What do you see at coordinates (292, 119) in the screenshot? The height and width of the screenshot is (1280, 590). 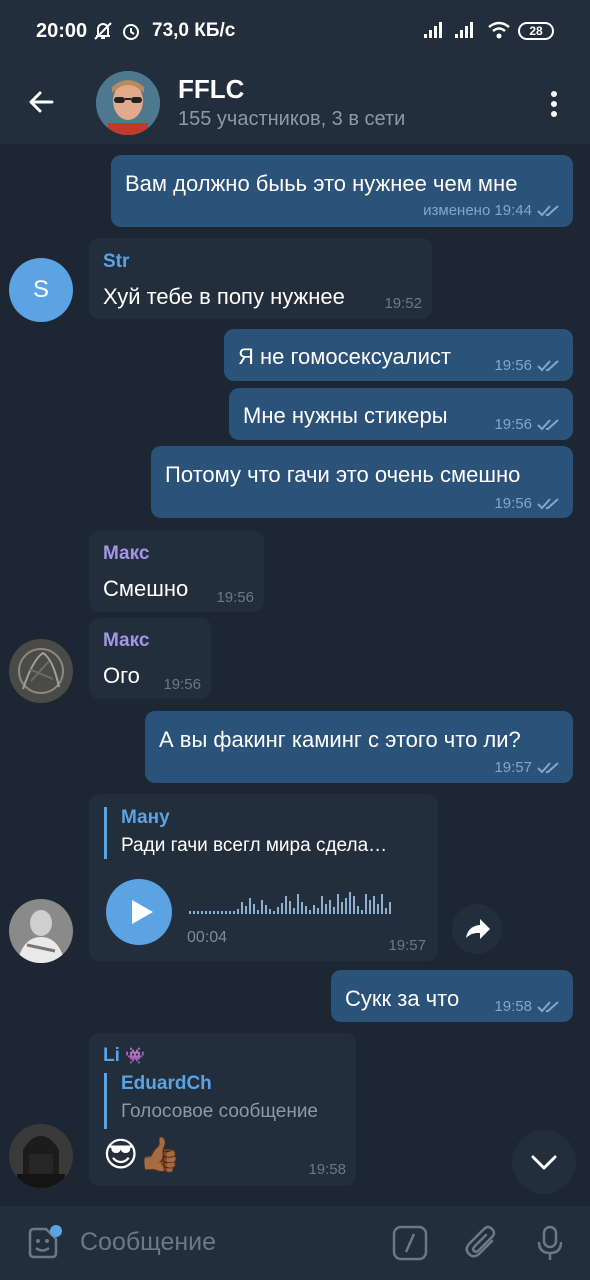 I see `chat-subtitle: 155 участников, 3 в сети` at bounding box center [292, 119].